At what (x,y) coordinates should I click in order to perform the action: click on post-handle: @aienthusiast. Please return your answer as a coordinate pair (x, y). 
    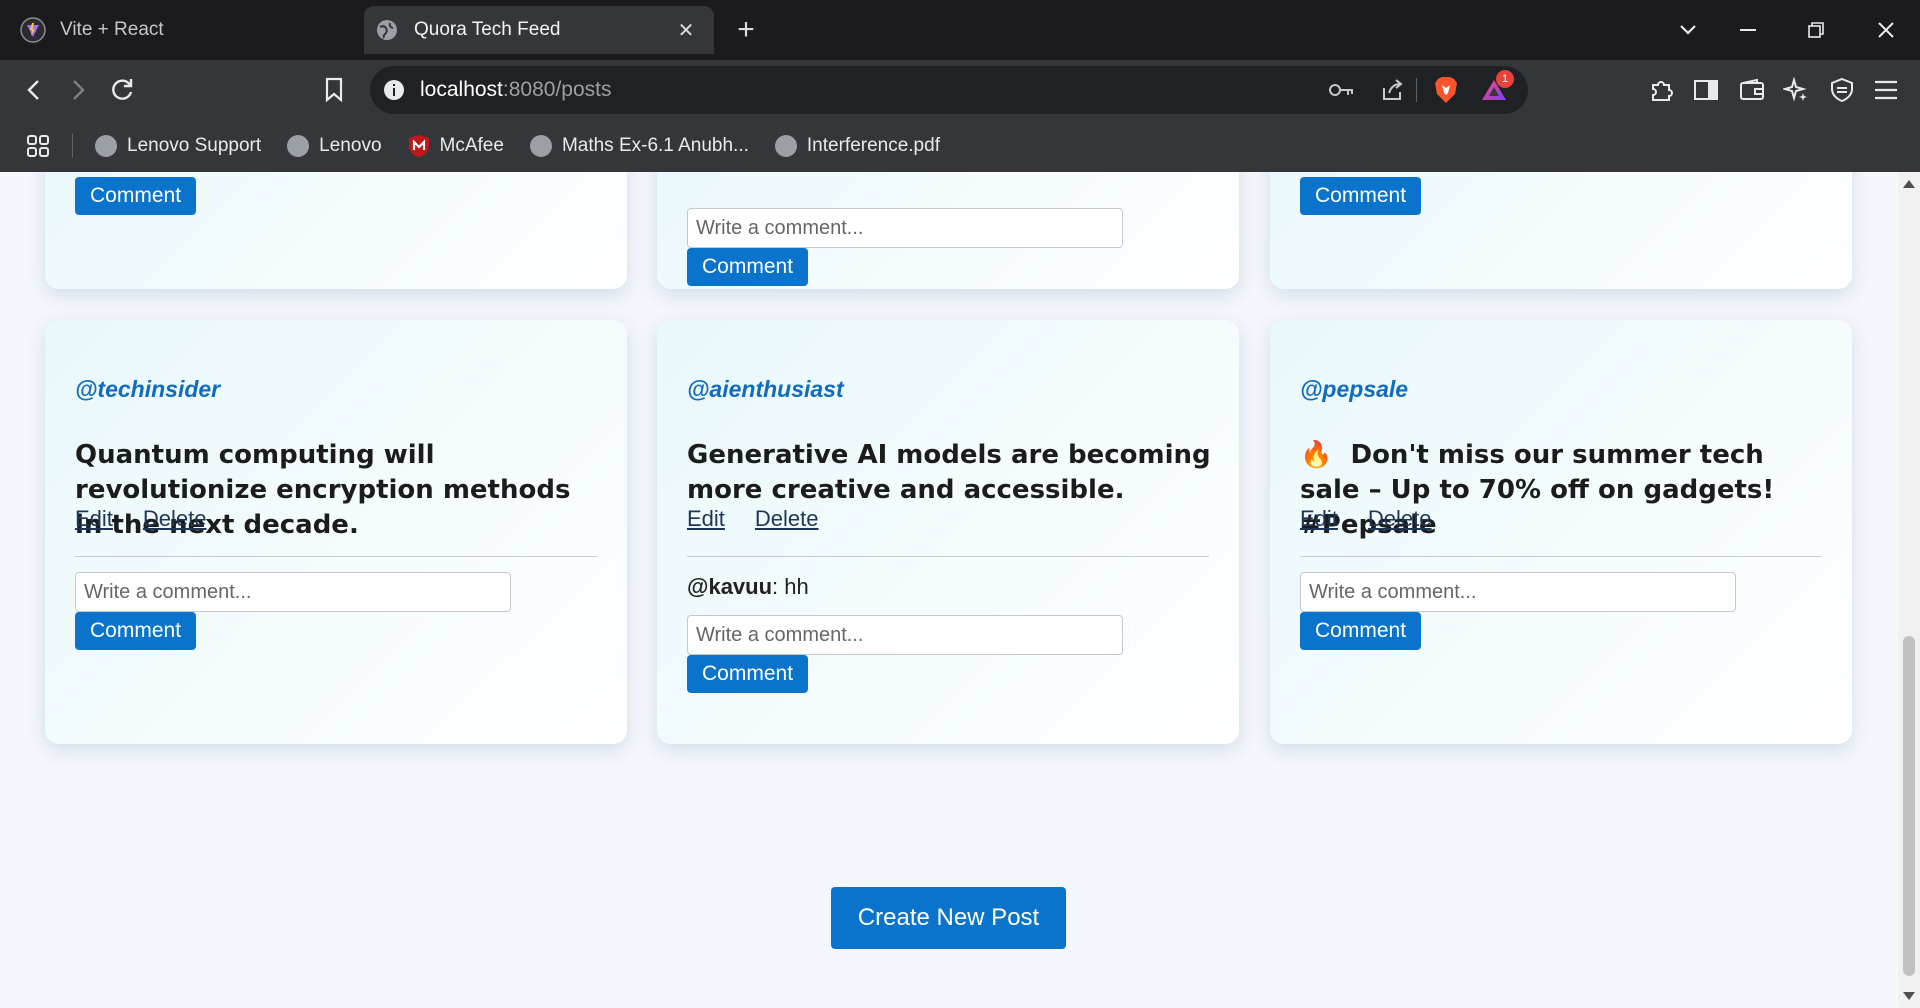
    Looking at the image, I should click on (765, 389).